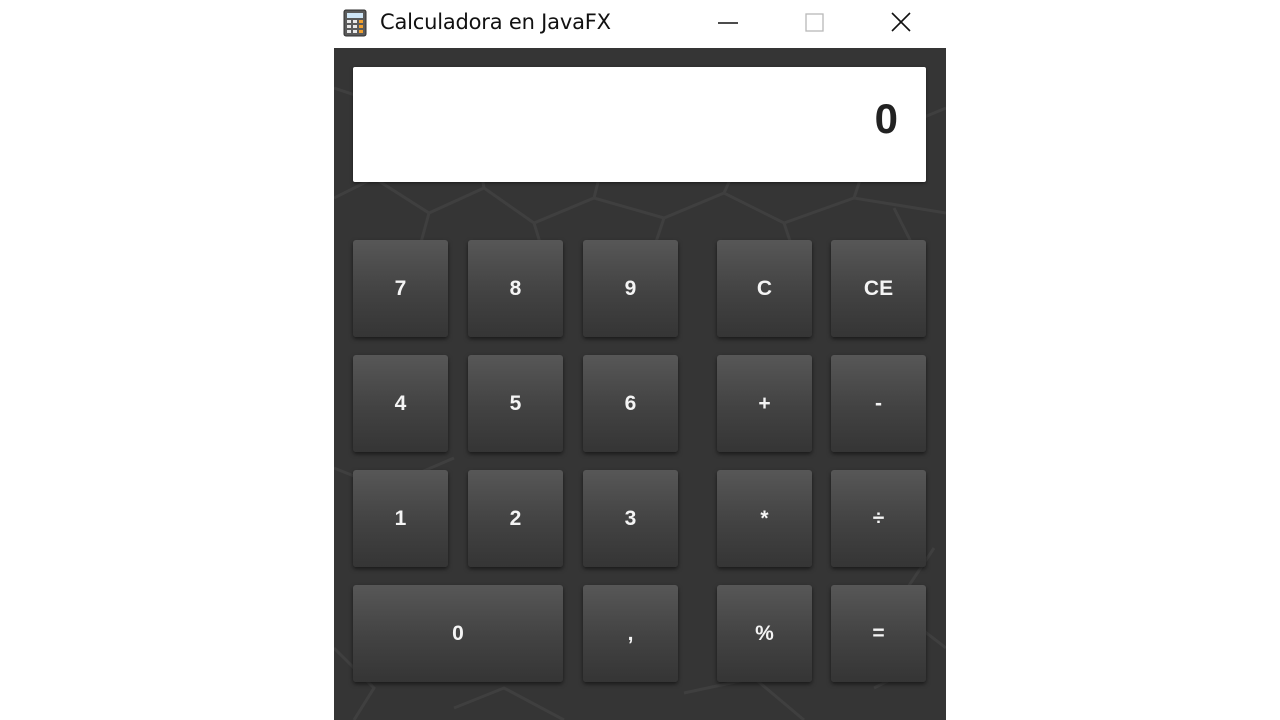 This screenshot has height=720, width=1280. Describe the element at coordinates (515, 288) in the screenshot. I see `key-8: 8` at that location.